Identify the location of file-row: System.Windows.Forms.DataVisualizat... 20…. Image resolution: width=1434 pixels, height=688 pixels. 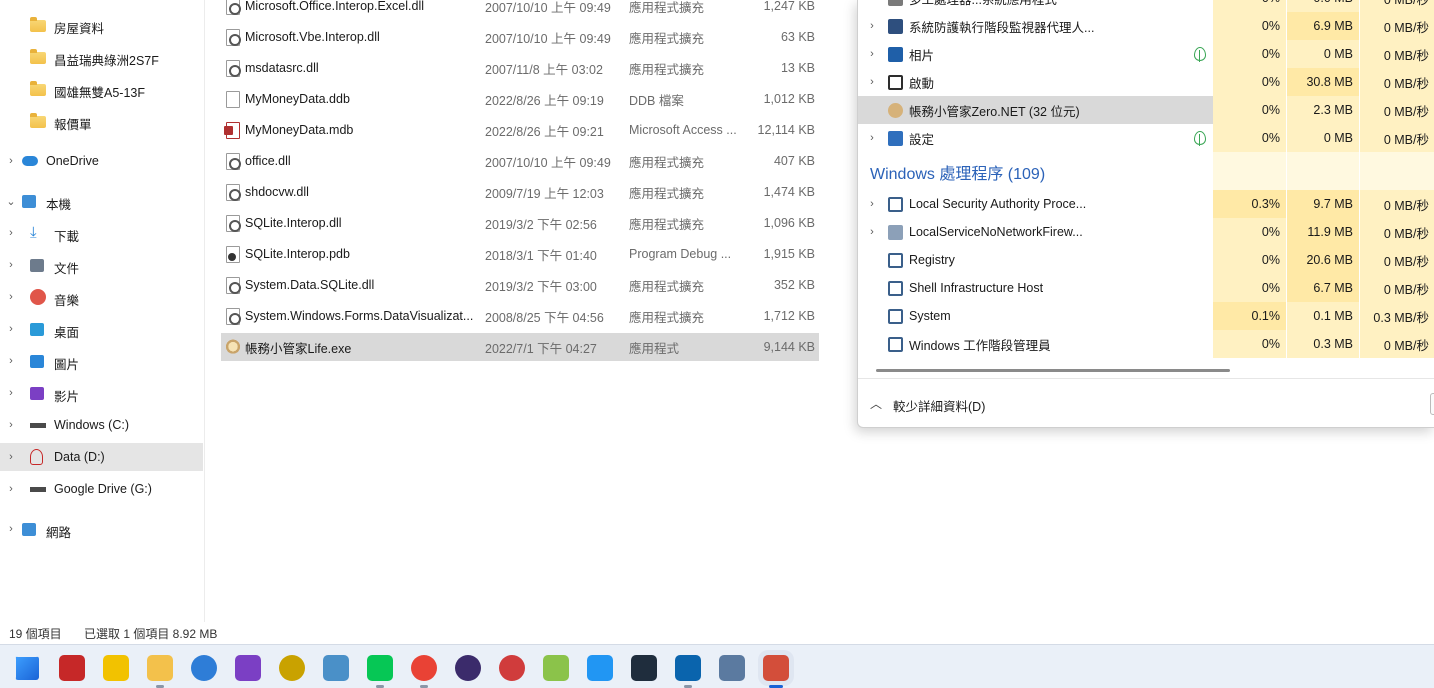
(520, 316).